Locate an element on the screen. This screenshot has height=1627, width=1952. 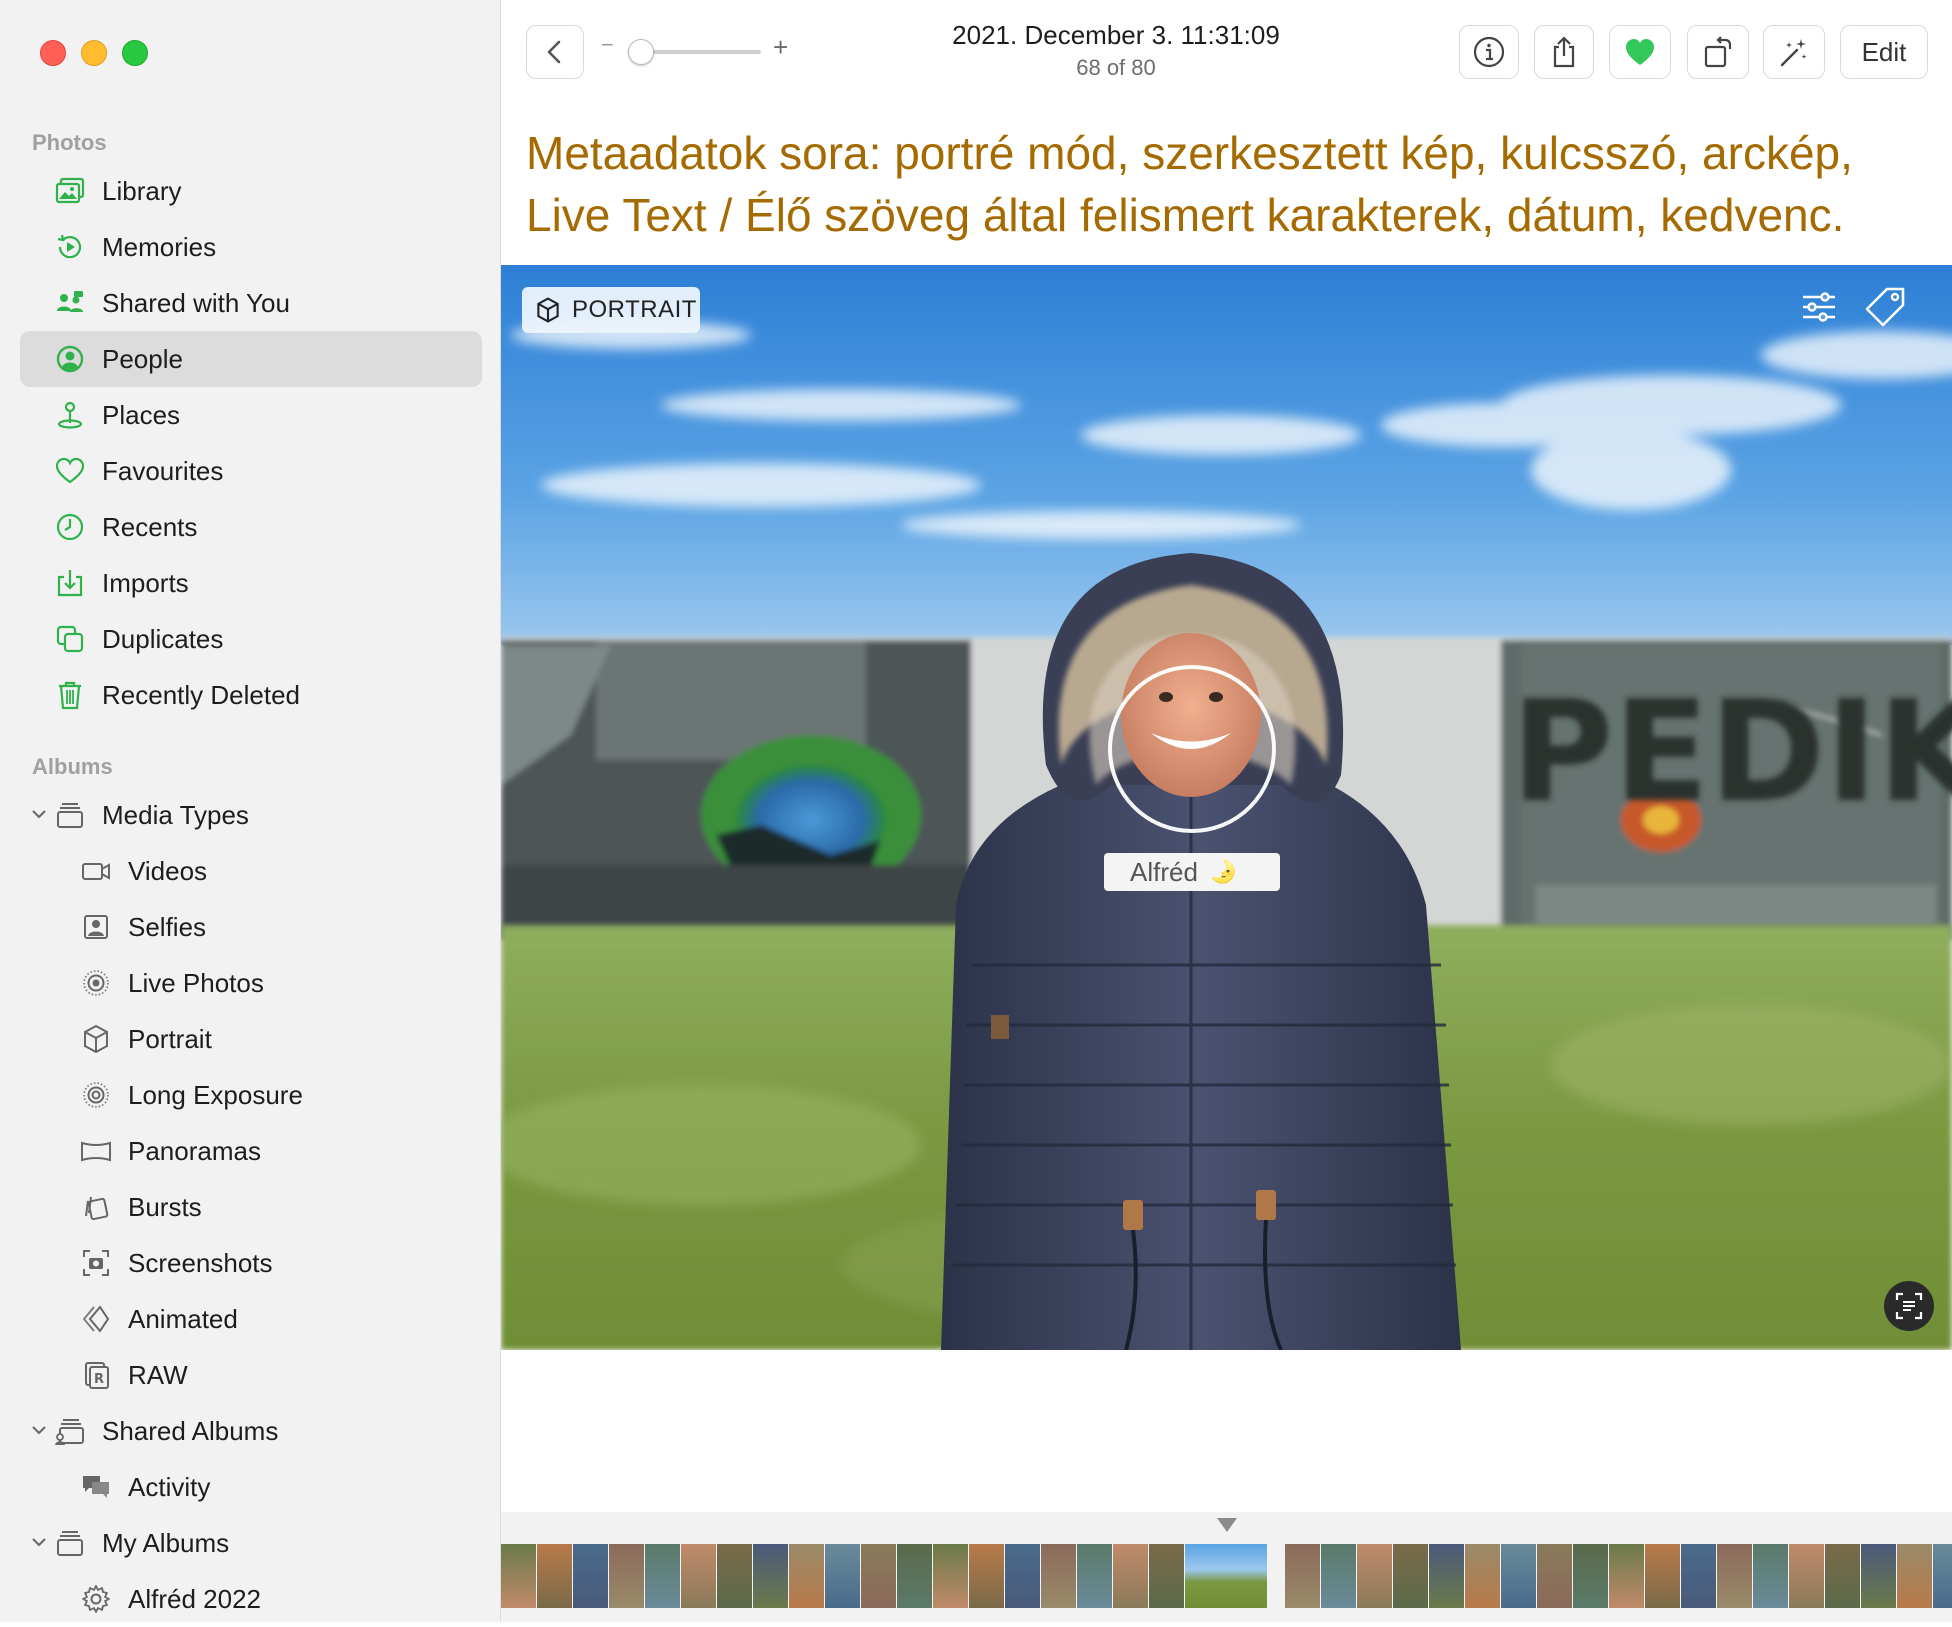
filmstrip-thumbnail-current is located at coordinates (1226, 1576).